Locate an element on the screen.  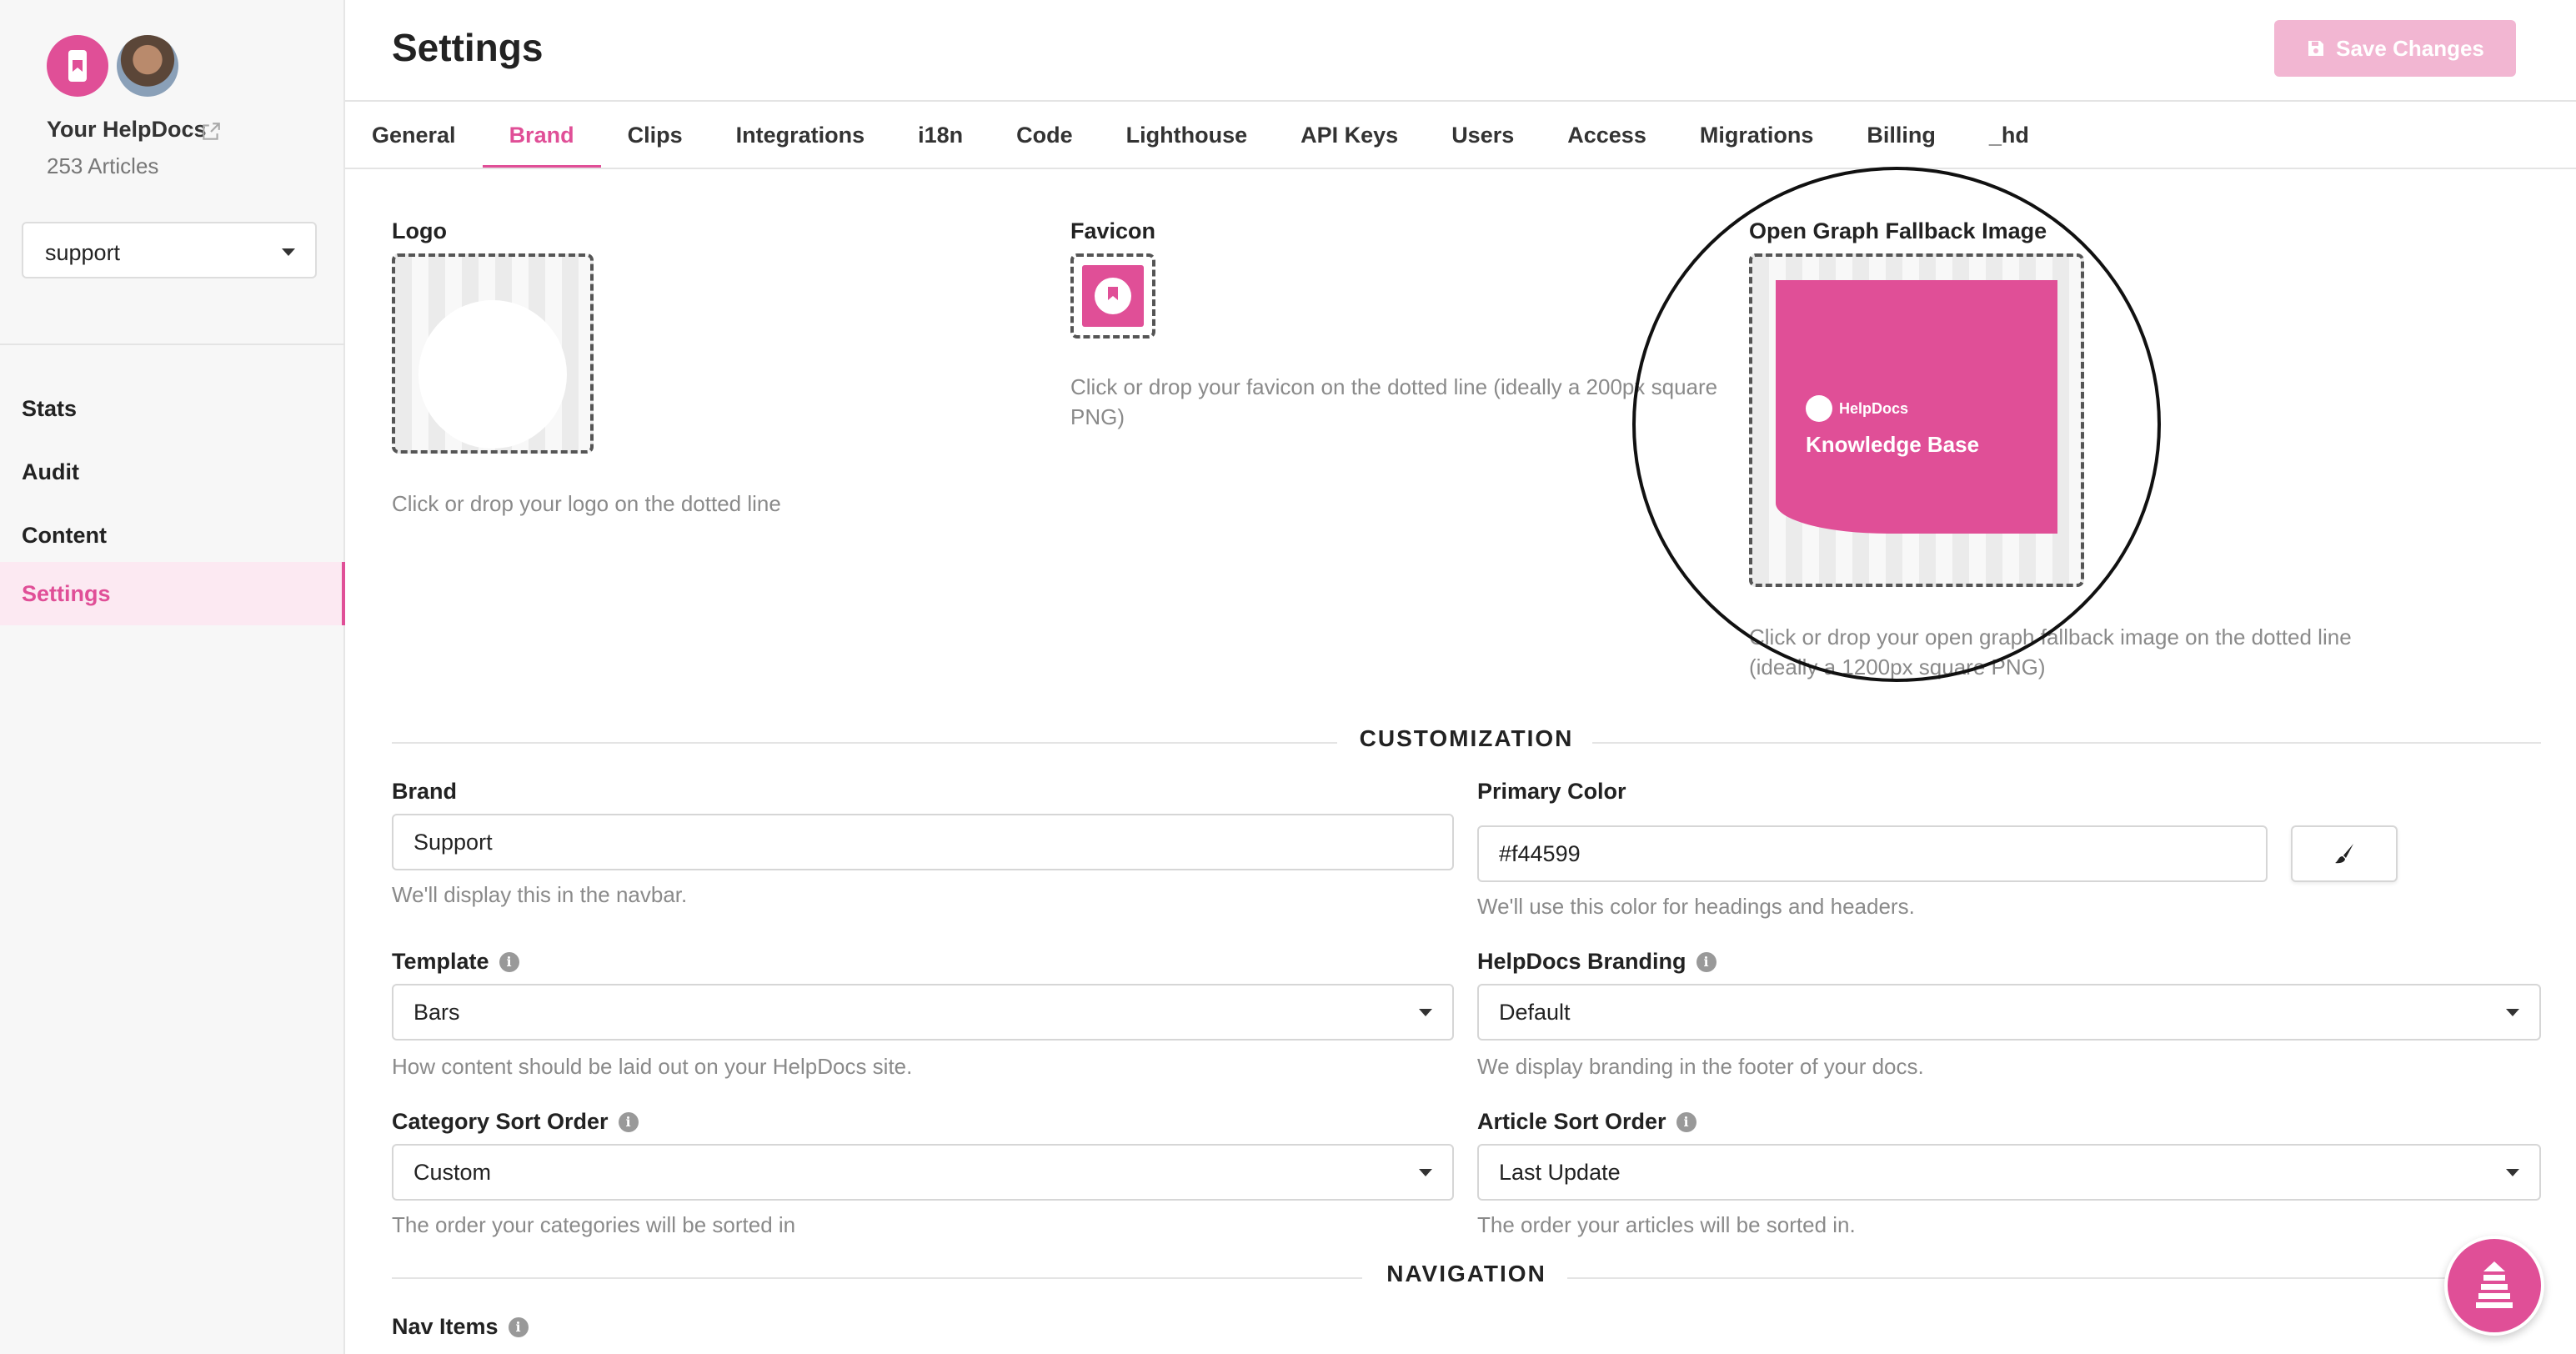
tab-i18n: i18n is located at coordinates (940, 135).